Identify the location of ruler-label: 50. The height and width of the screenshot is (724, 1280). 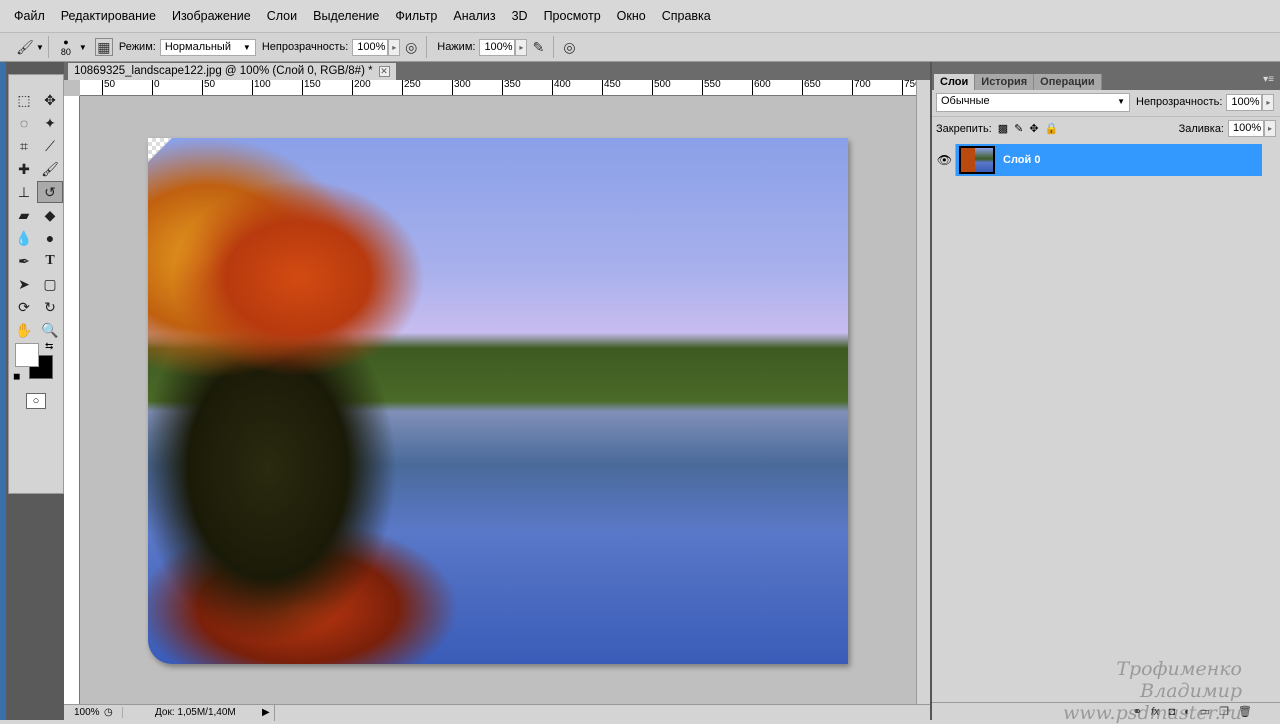
(208, 87).